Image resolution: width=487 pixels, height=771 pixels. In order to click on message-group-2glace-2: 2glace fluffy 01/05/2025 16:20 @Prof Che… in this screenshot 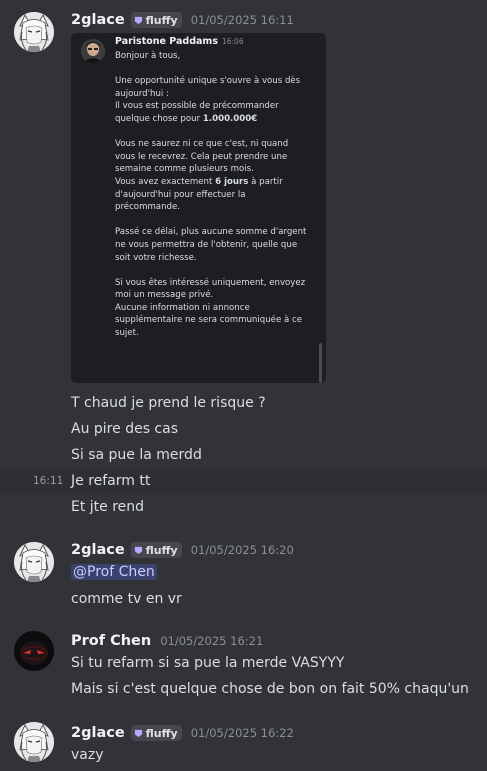, I will do `click(243, 575)`.